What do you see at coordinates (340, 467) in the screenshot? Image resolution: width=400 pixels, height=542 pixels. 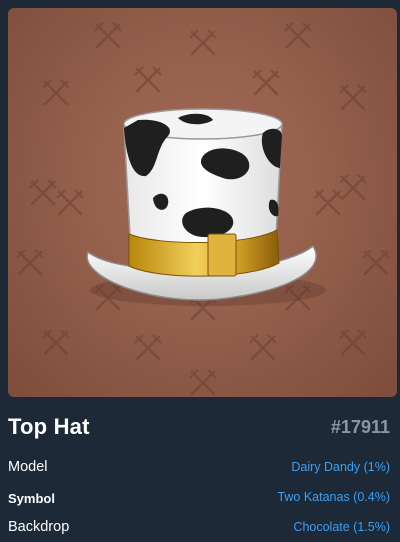 I see `attribute-value-model-link: Dairy Dandy (1%)` at bounding box center [340, 467].